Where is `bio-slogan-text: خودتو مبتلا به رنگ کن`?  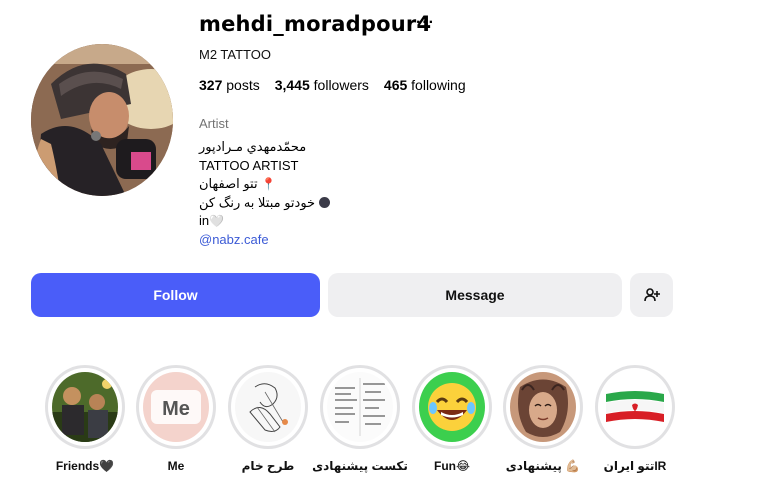 bio-slogan-text: خودتو مبتلا به رنگ کن is located at coordinates (257, 202).